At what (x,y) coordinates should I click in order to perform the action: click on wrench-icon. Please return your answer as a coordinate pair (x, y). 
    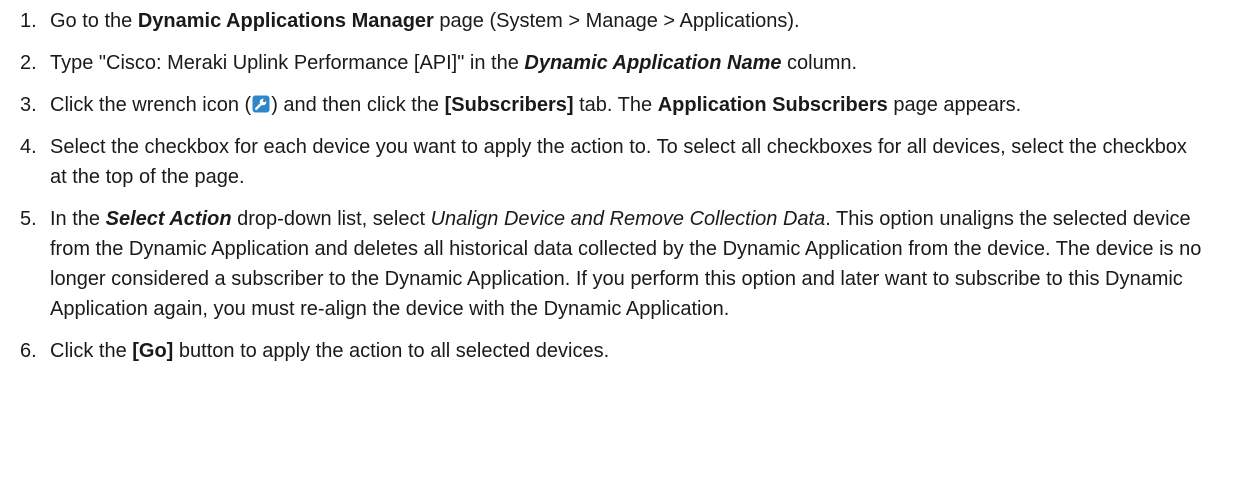
    Looking at the image, I should click on (261, 104).